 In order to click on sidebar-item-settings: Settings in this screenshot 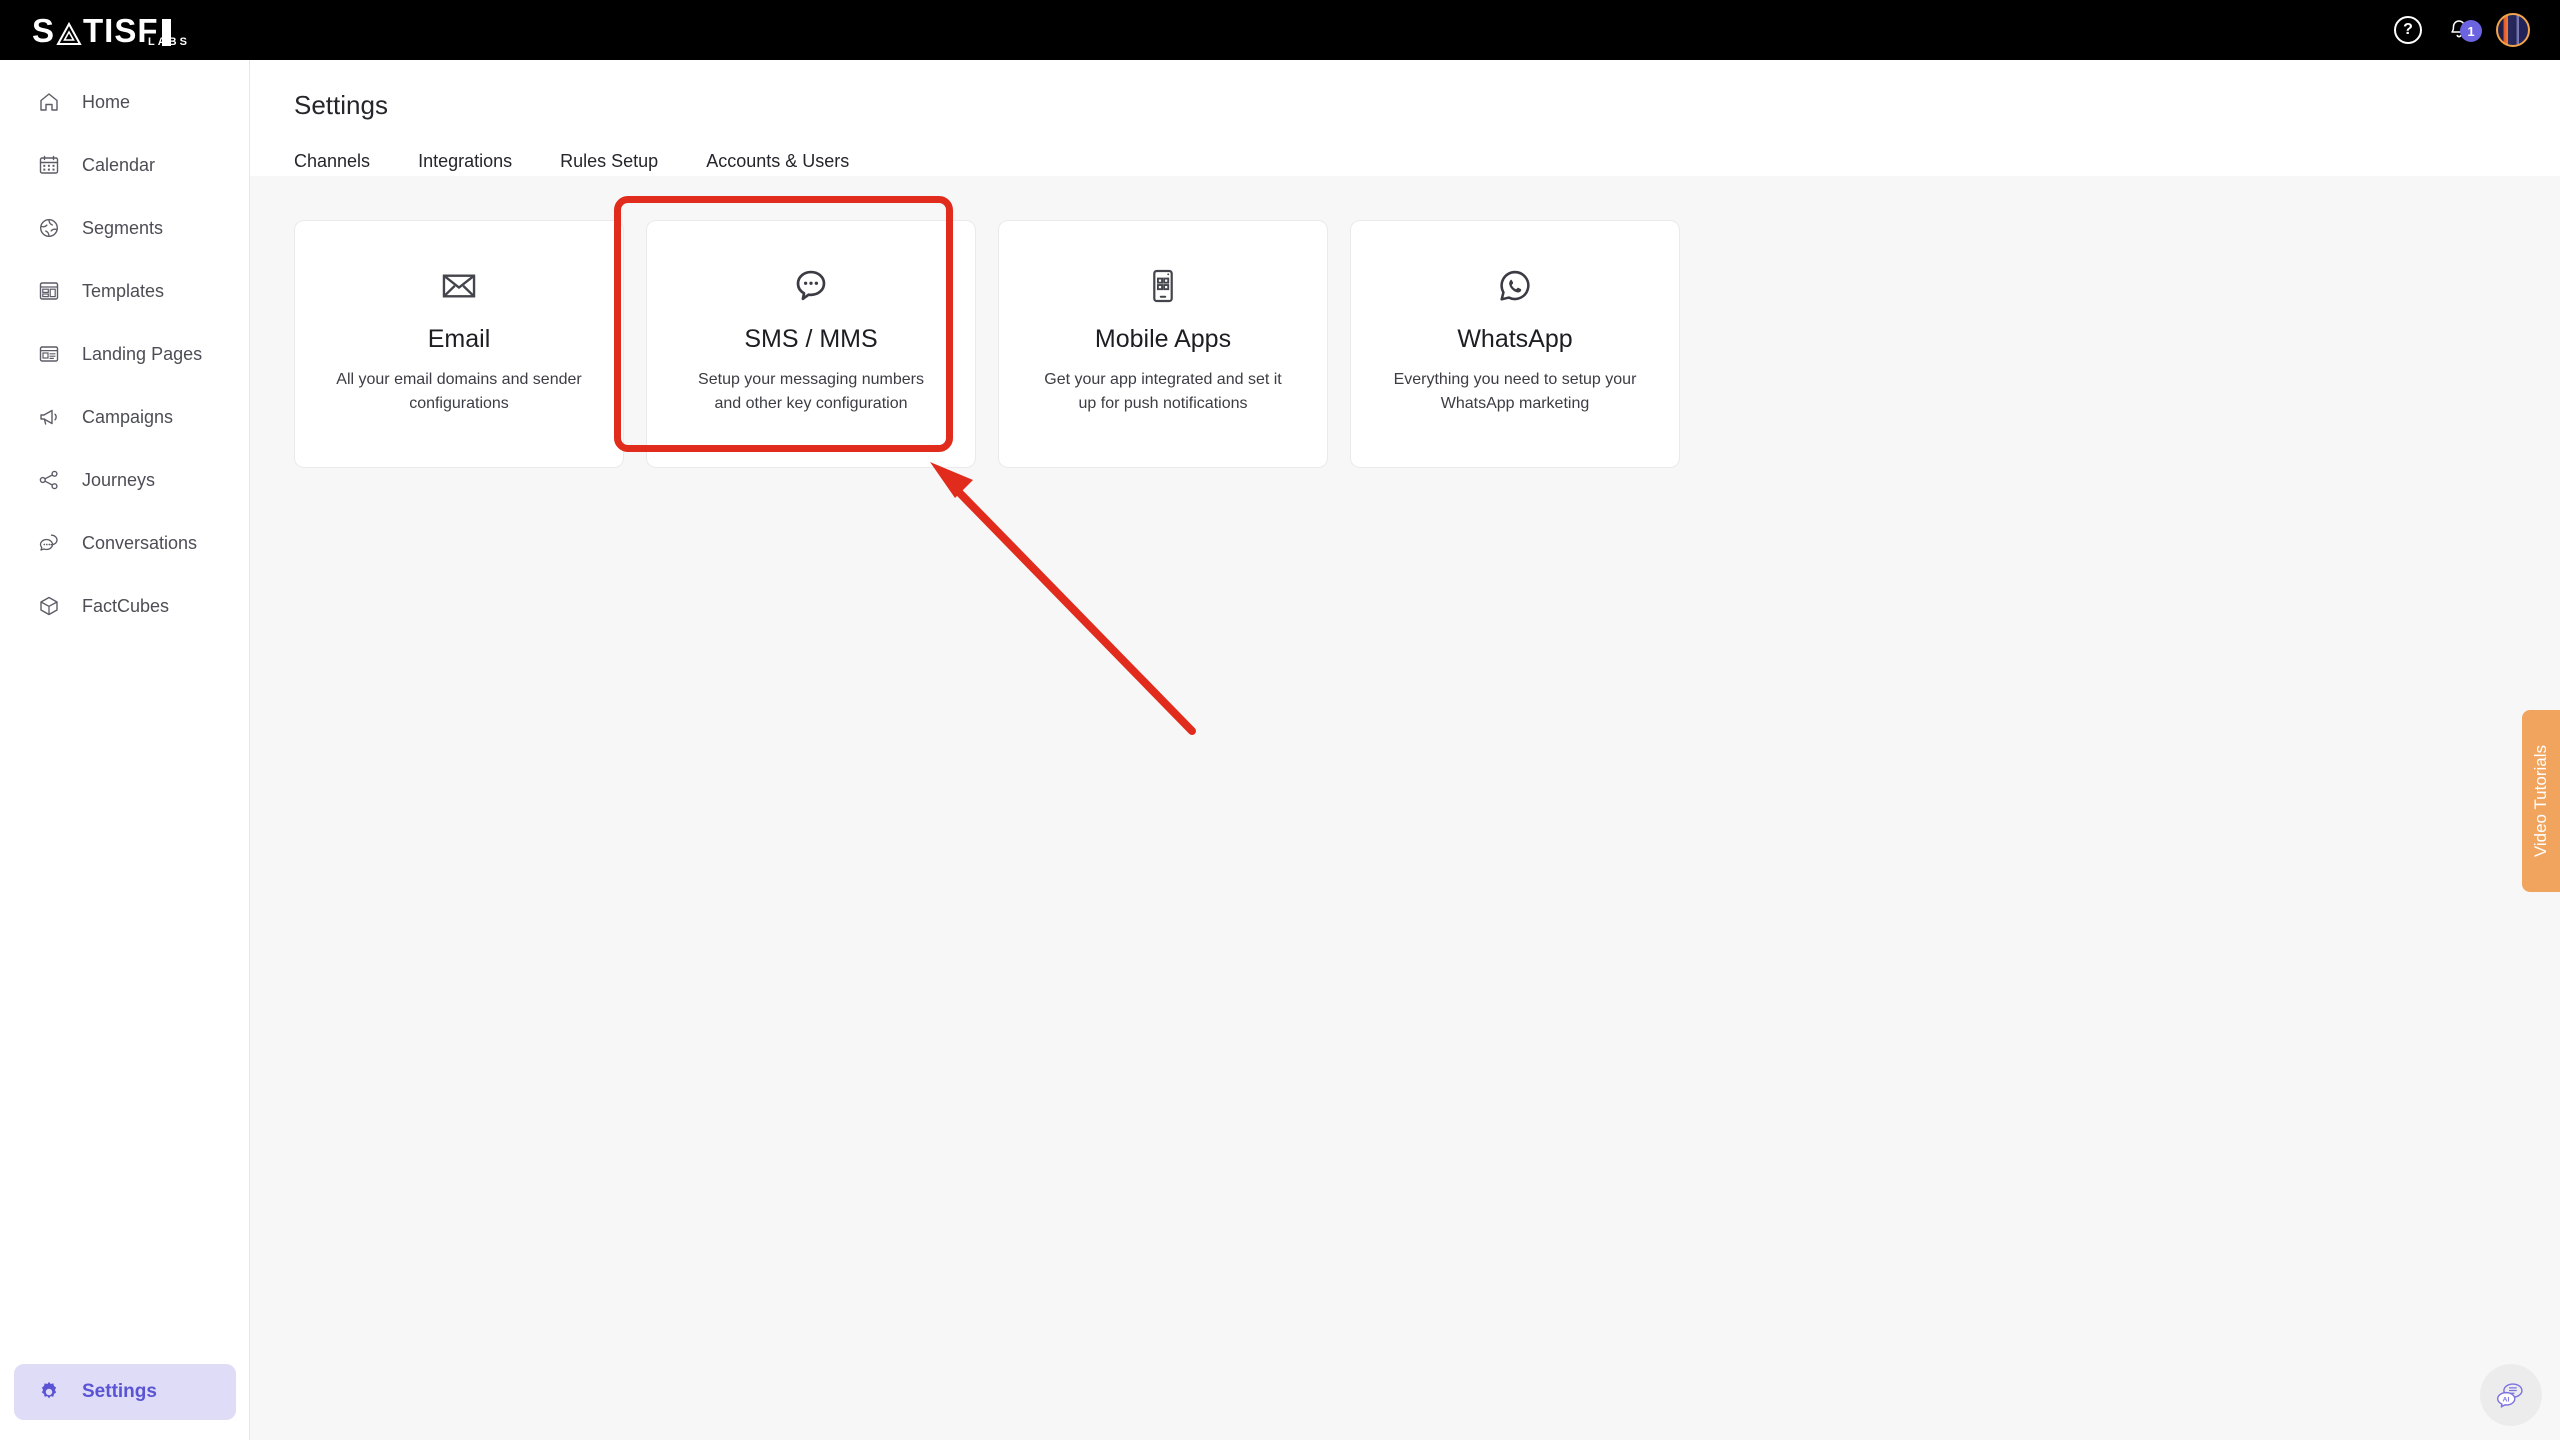, I will do `click(125, 1392)`.